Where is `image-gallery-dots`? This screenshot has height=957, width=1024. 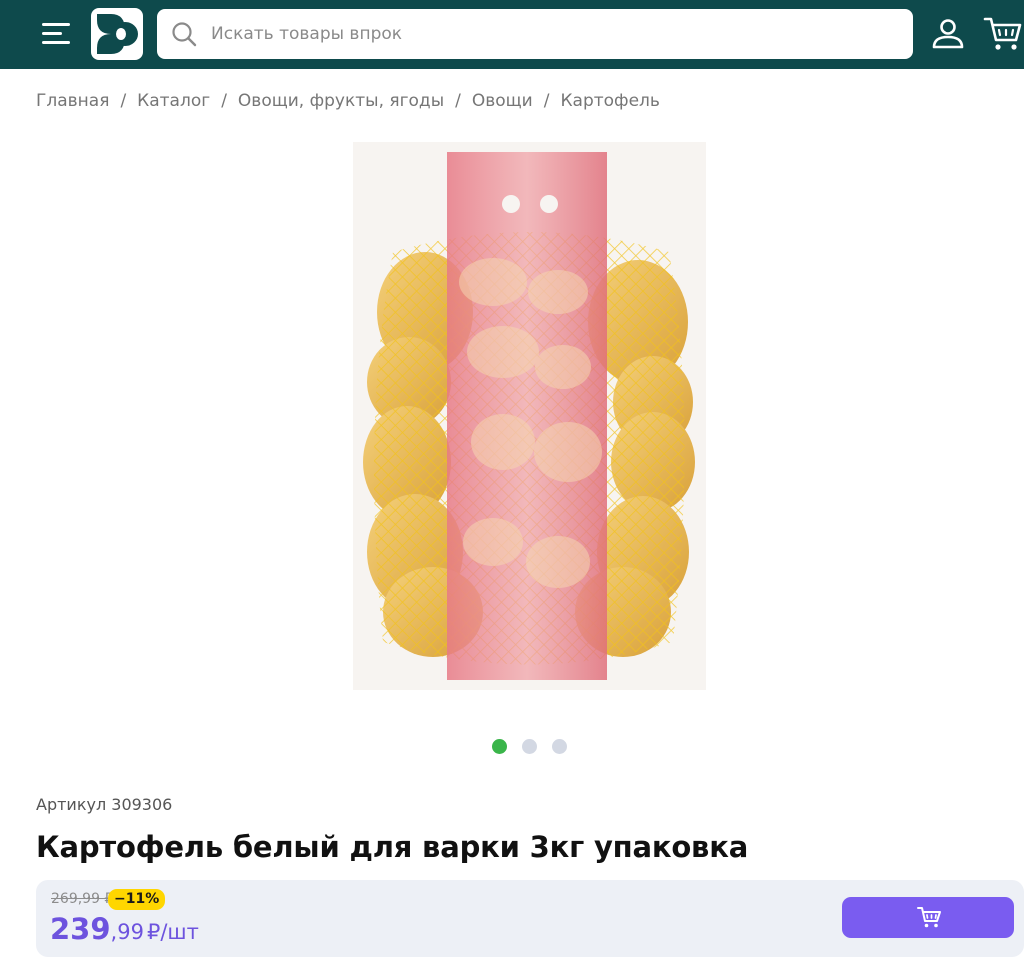 image-gallery-dots is located at coordinates (529, 746).